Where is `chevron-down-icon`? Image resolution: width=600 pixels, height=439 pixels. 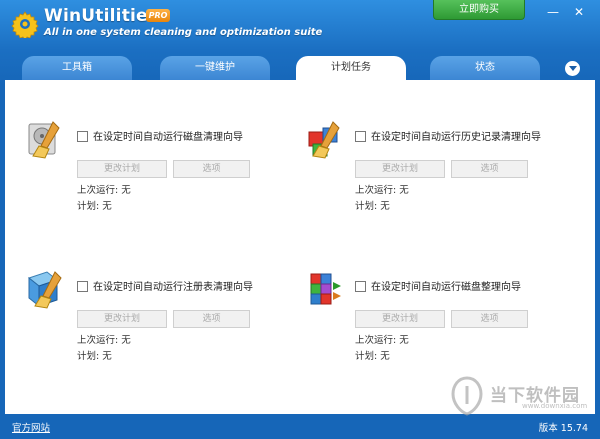 chevron-down-icon is located at coordinates (572, 68).